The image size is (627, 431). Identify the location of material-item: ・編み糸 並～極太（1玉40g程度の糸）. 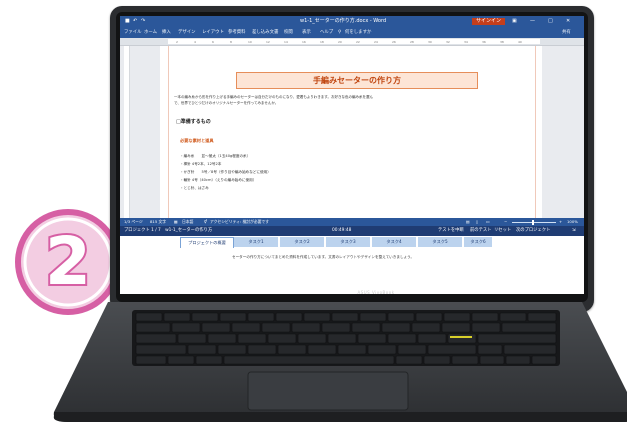
(215, 156).